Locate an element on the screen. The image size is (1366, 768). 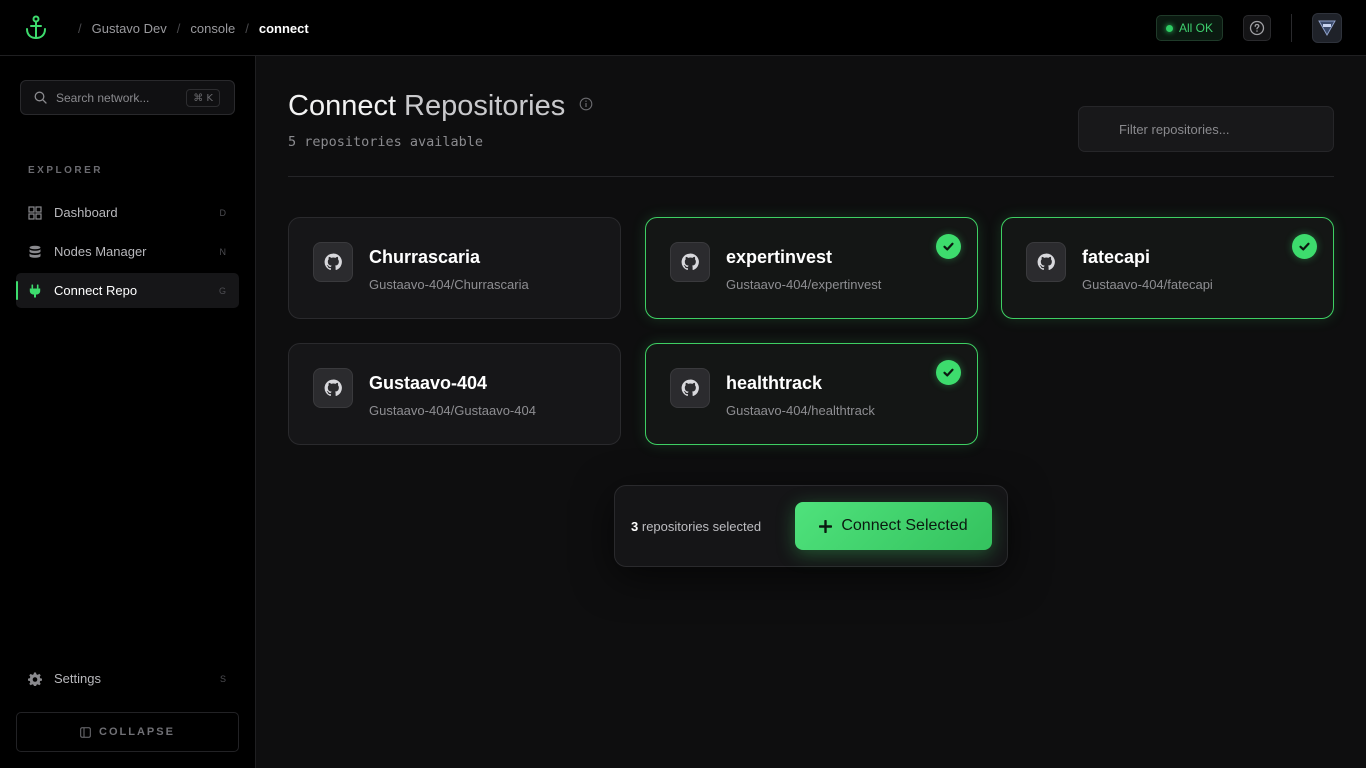
repo-card-healthtrack: healthtrack Gustaavo-404/healthtrack is located at coordinates (811, 394).